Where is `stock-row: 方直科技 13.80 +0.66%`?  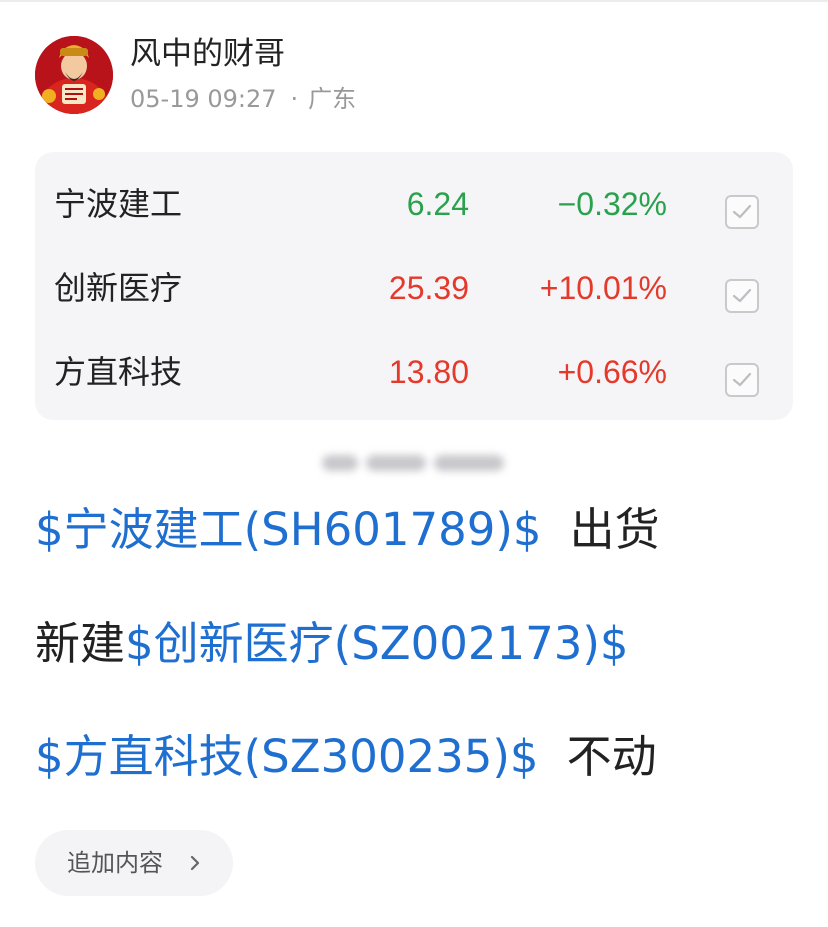
stock-row: 方直科技 13.80 +0.66% is located at coordinates (414, 372).